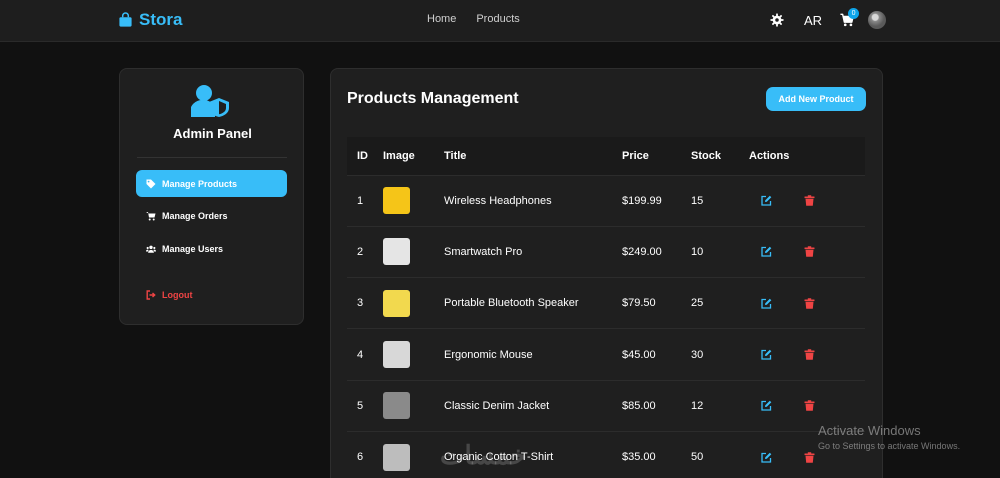  Describe the element at coordinates (161, 19) in the screenshot. I see `brand-name: Stora` at that location.